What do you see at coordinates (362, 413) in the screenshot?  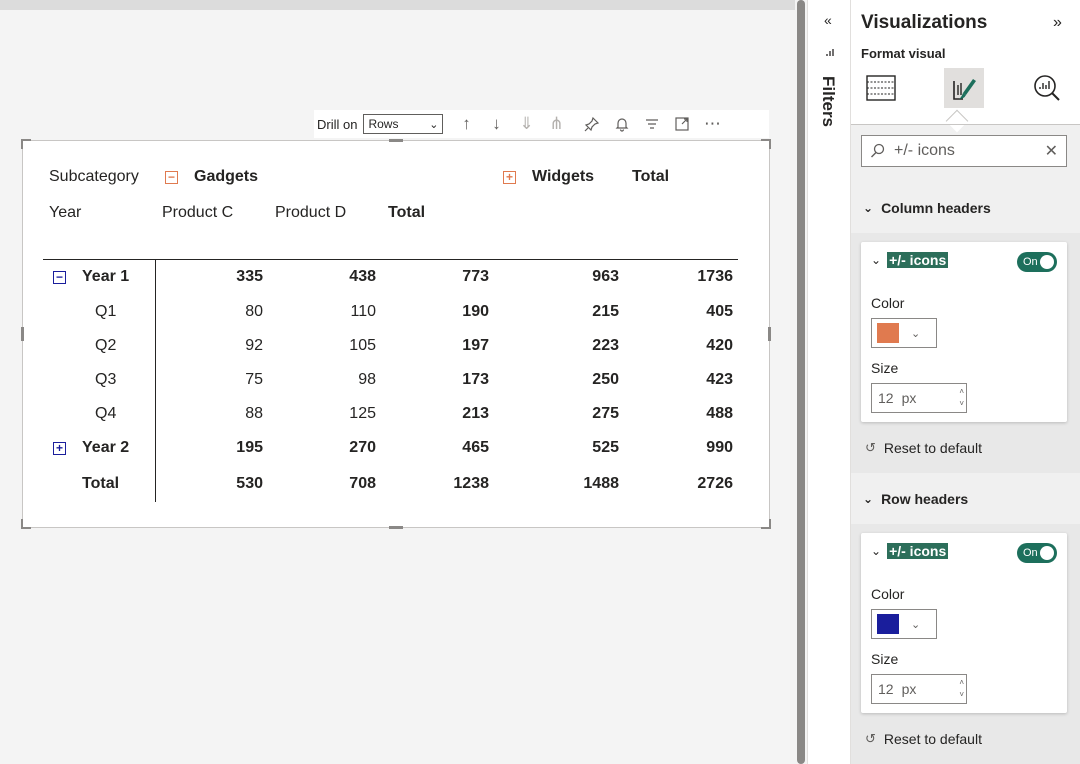 I see `value-cell: 125` at bounding box center [362, 413].